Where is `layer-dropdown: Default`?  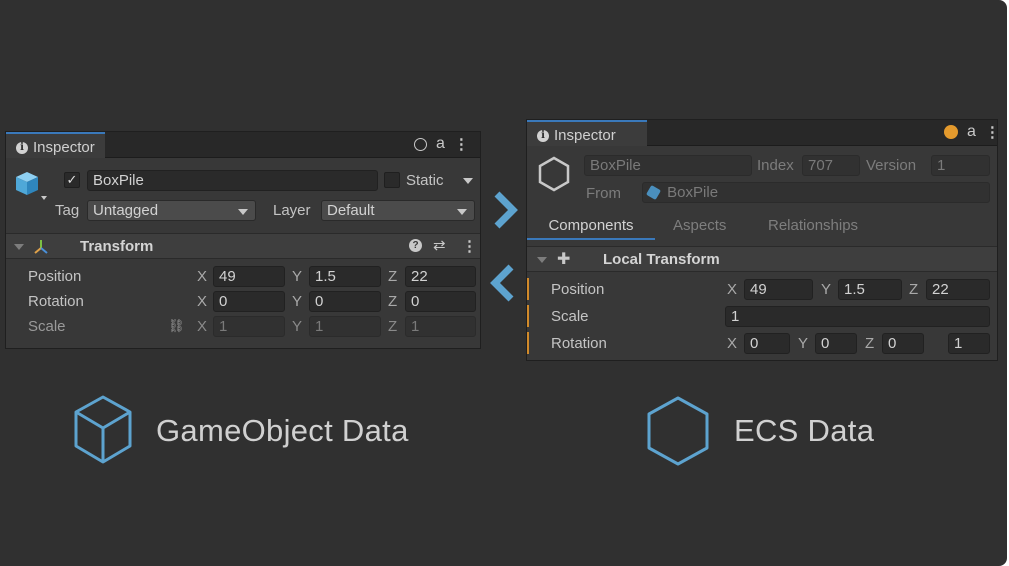
layer-dropdown: Default is located at coordinates (398, 210).